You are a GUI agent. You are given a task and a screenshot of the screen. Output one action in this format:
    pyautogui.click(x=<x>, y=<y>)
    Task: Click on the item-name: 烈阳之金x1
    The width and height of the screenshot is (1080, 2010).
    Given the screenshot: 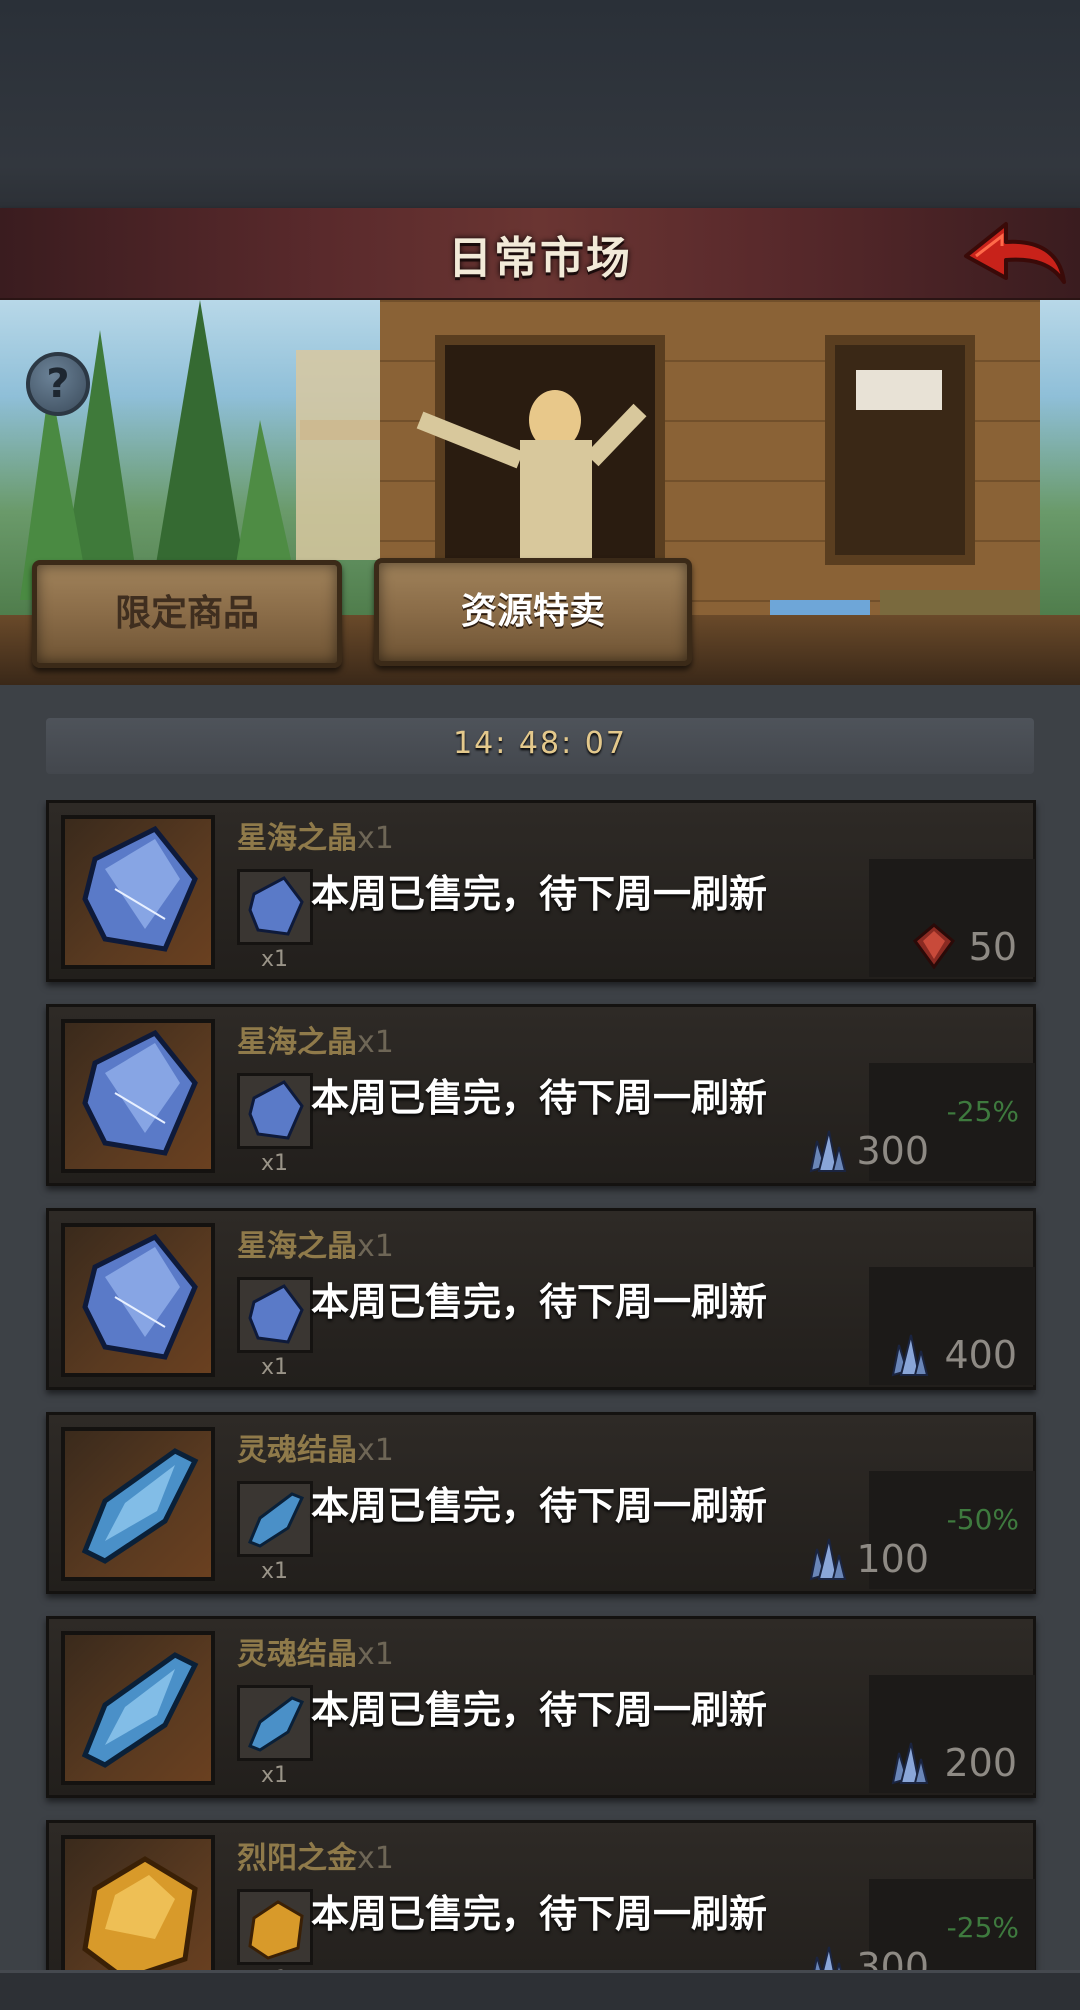 What is the action you would take?
    pyautogui.click(x=315, y=1858)
    